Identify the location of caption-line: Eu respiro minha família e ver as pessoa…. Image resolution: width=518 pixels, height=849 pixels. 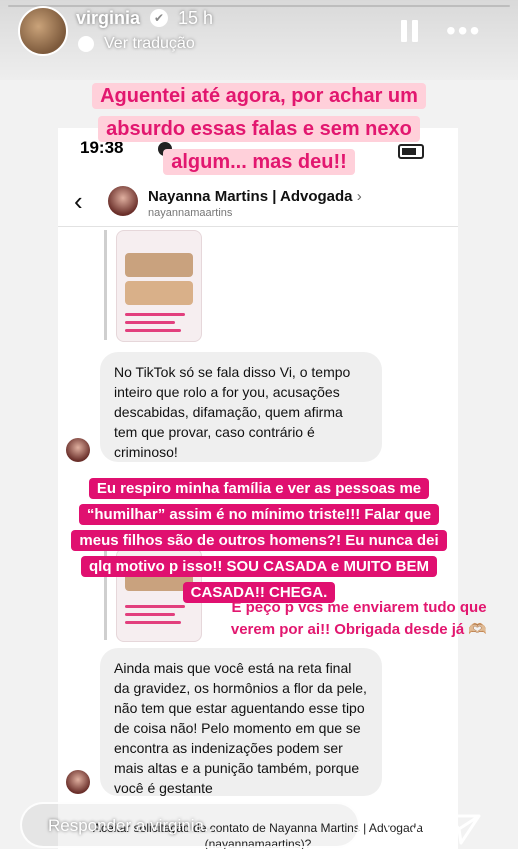
(259, 488).